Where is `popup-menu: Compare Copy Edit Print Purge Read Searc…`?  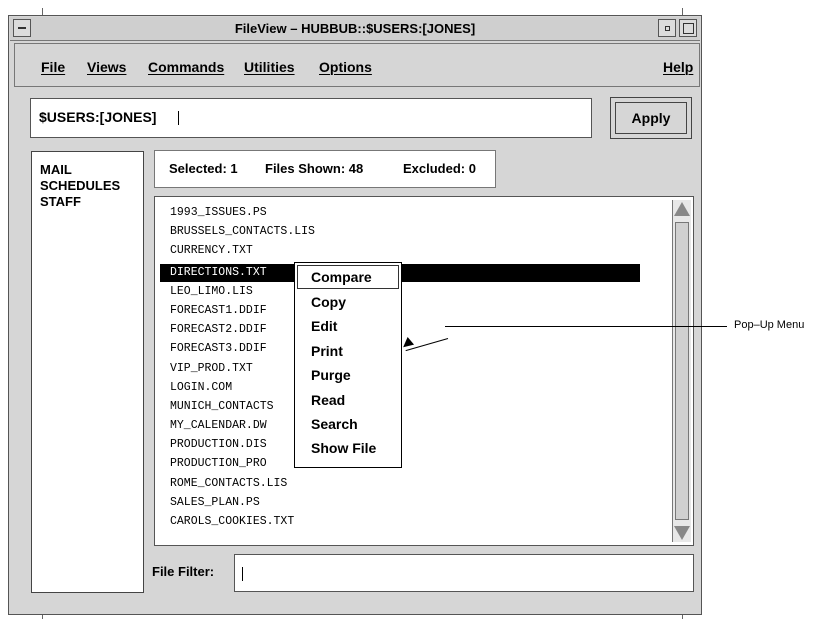
popup-menu: Compare Copy Edit Print Purge Read Searc… is located at coordinates (348, 365).